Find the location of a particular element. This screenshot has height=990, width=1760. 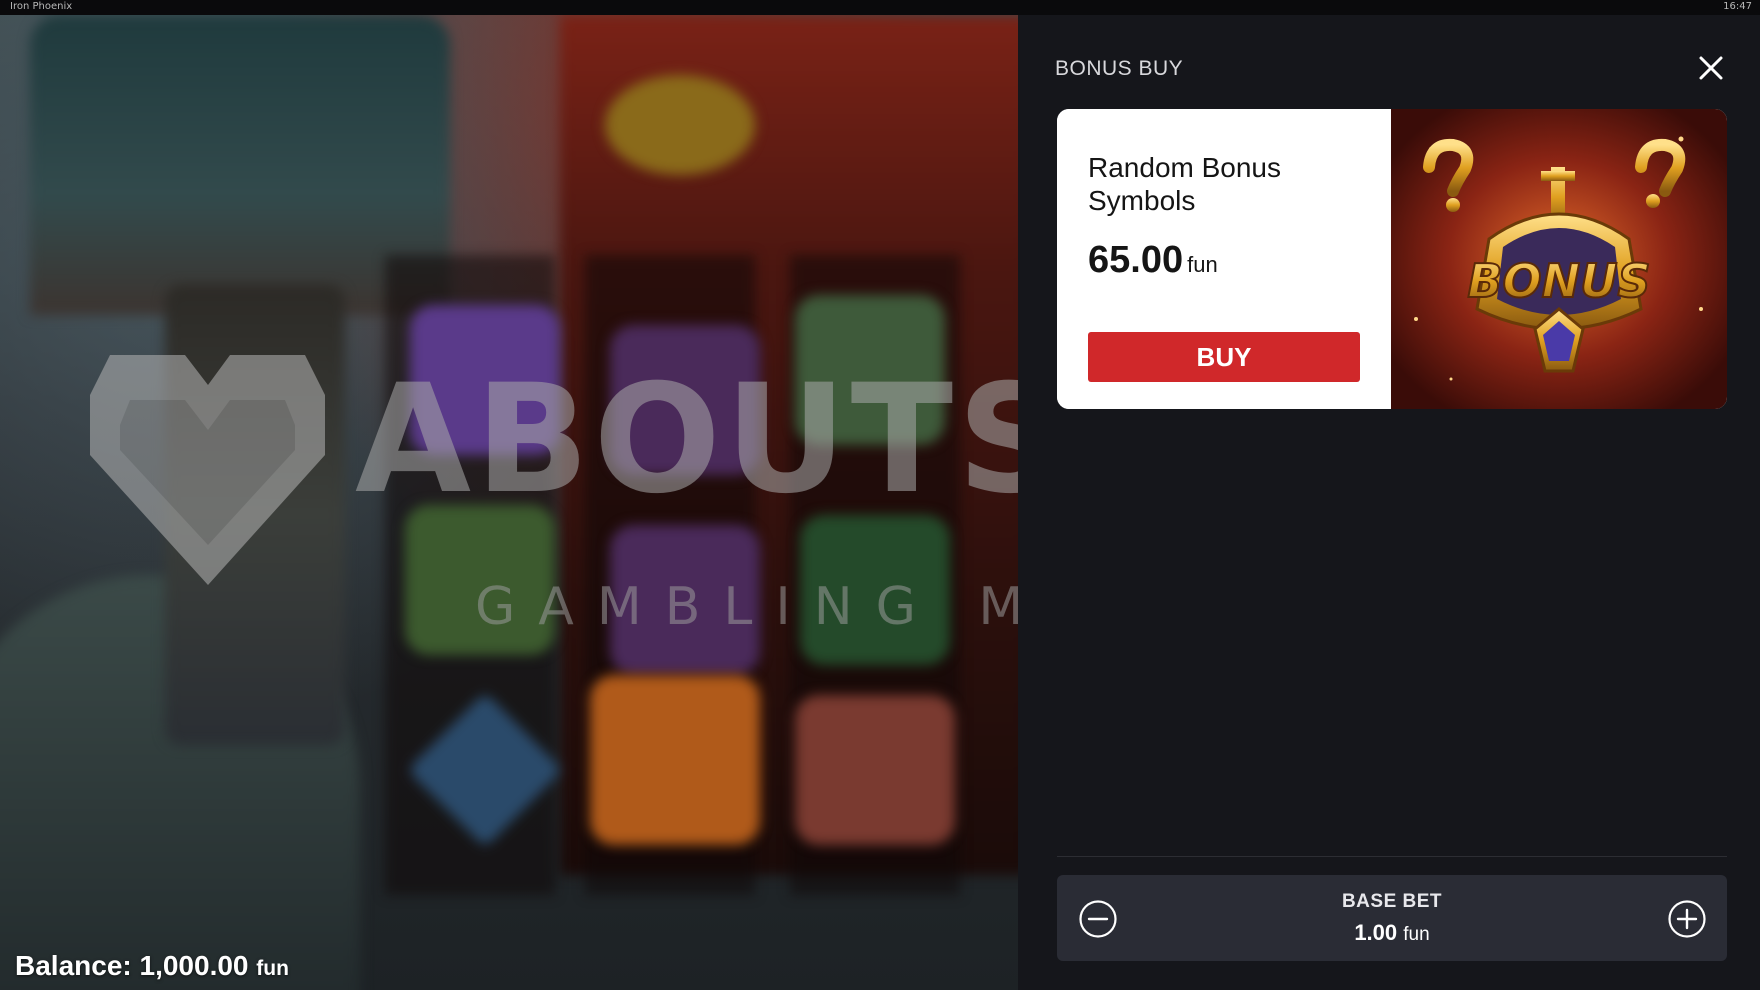

close-icon is located at coordinates (1711, 68).